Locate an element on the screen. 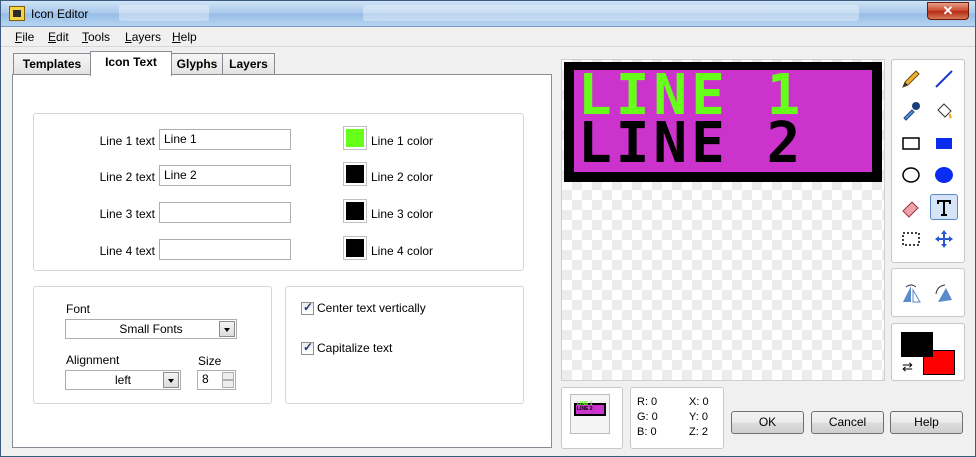  help-button: Help is located at coordinates (926, 422).